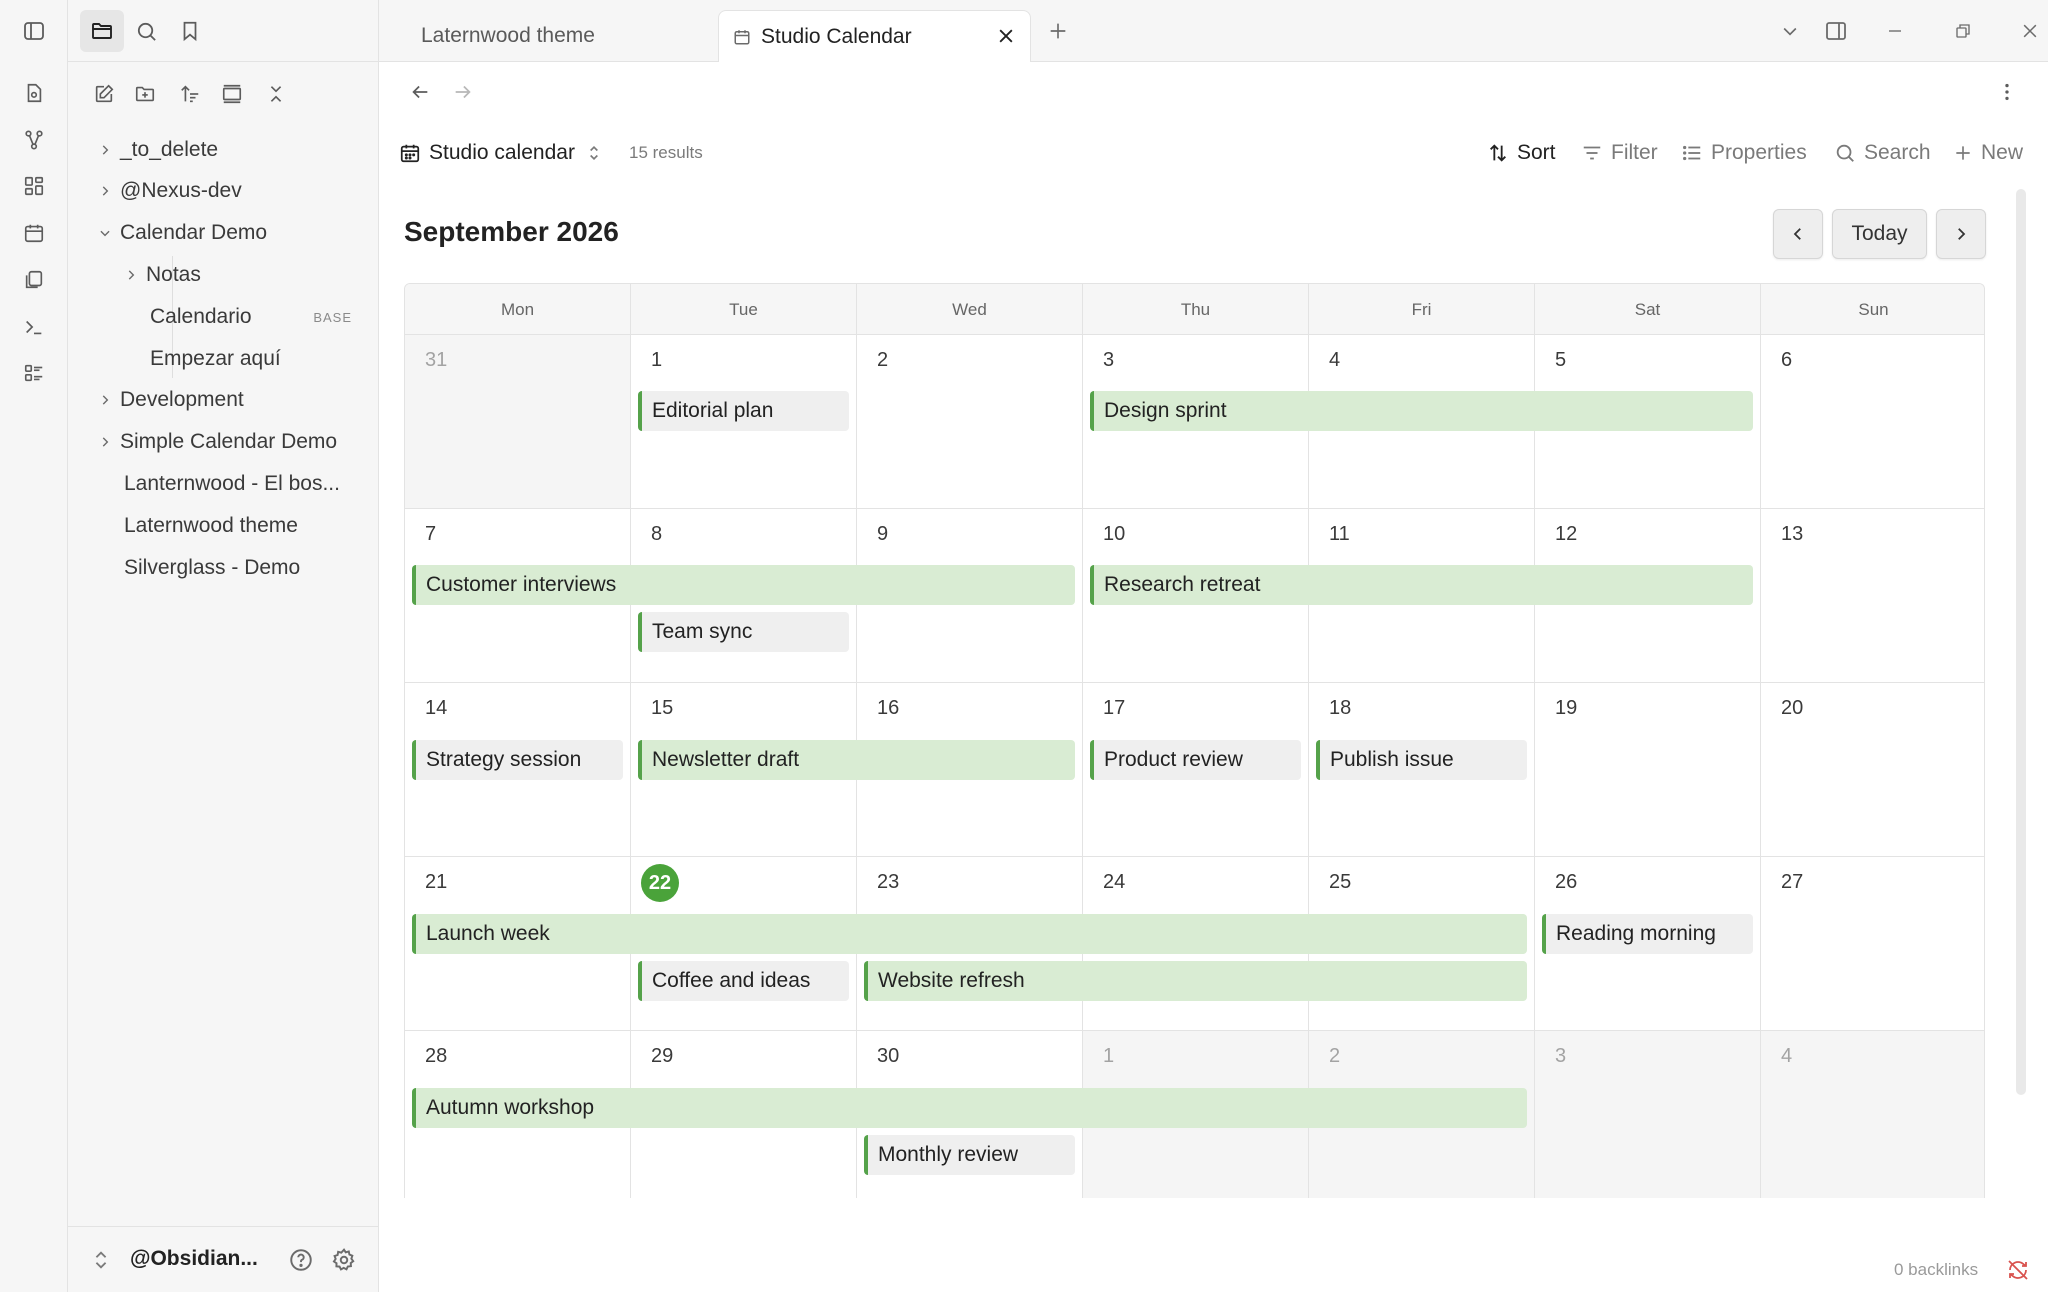  I want to click on sort-button: Sort, so click(1521, 153).